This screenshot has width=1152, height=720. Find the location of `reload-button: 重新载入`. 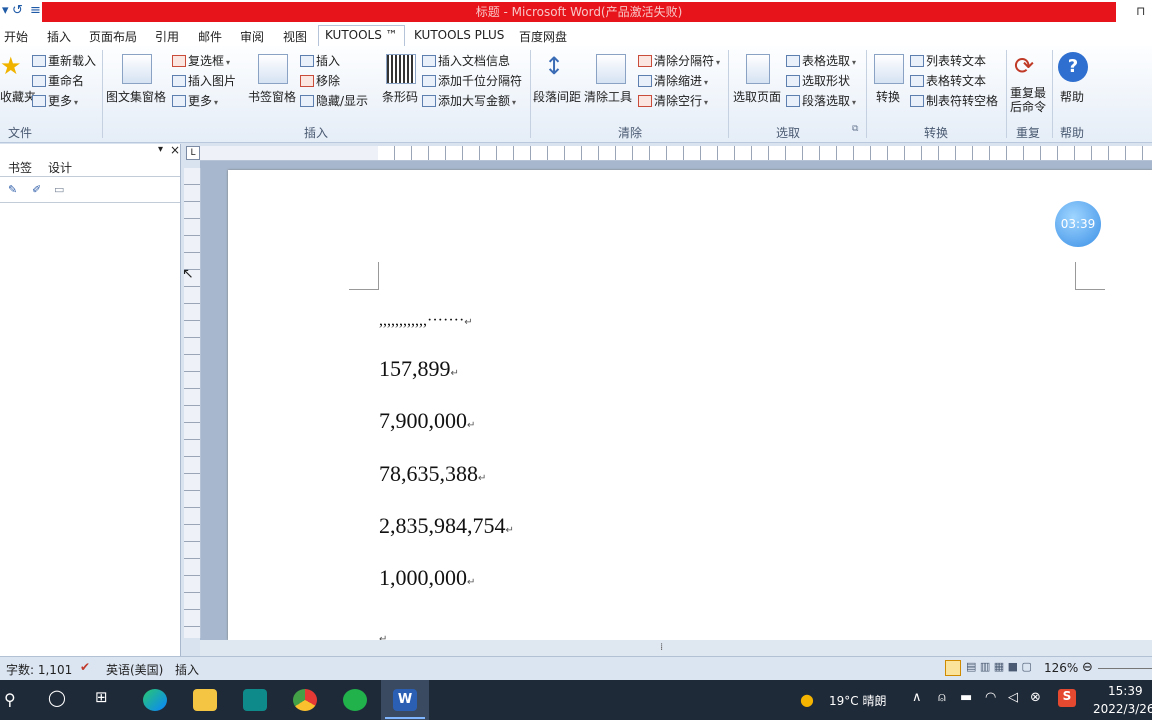

reload-button: 重新载入 is located at coordinates (64, 60).